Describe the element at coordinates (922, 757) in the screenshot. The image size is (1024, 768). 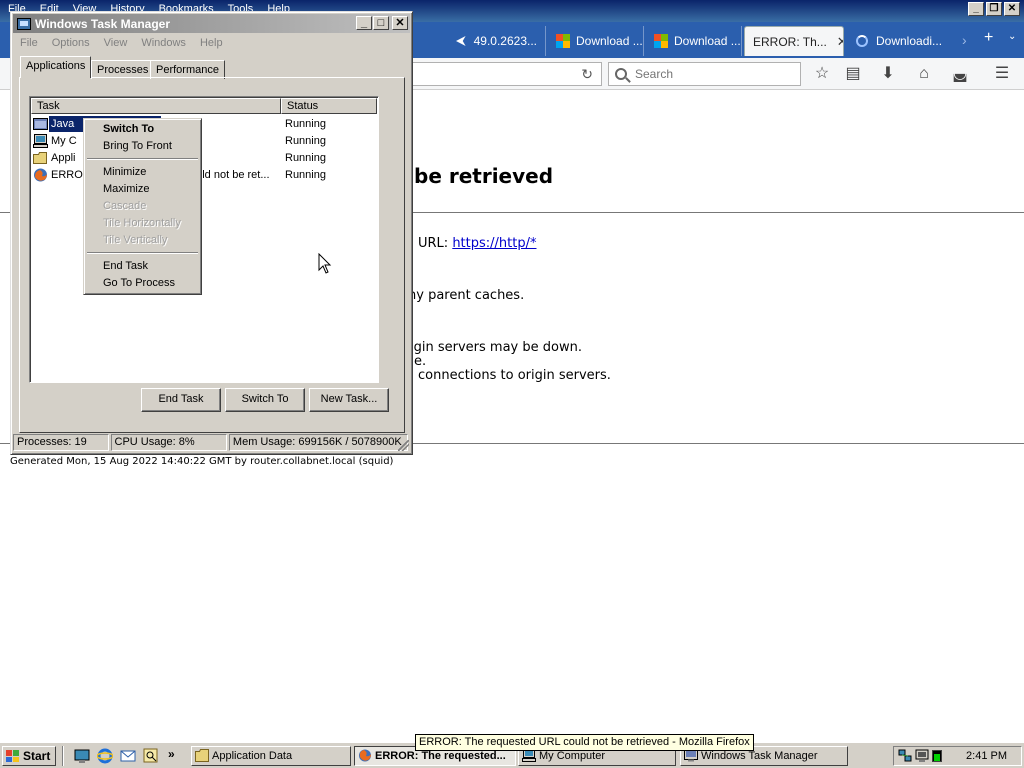
I see `tray-display-icon` at that location.